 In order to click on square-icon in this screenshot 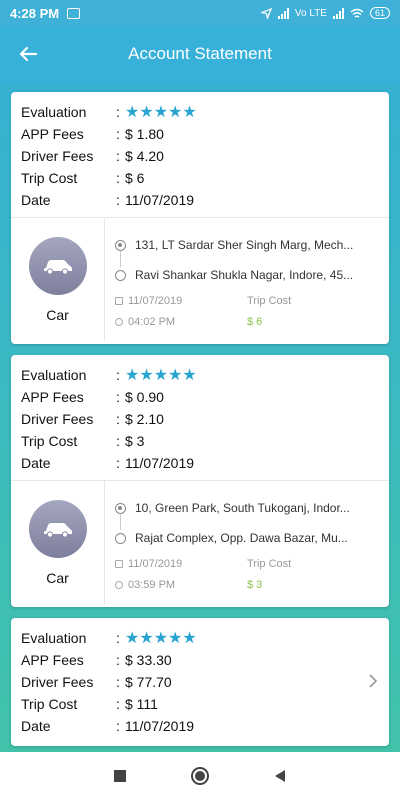, I will do `click(120, 776)`.